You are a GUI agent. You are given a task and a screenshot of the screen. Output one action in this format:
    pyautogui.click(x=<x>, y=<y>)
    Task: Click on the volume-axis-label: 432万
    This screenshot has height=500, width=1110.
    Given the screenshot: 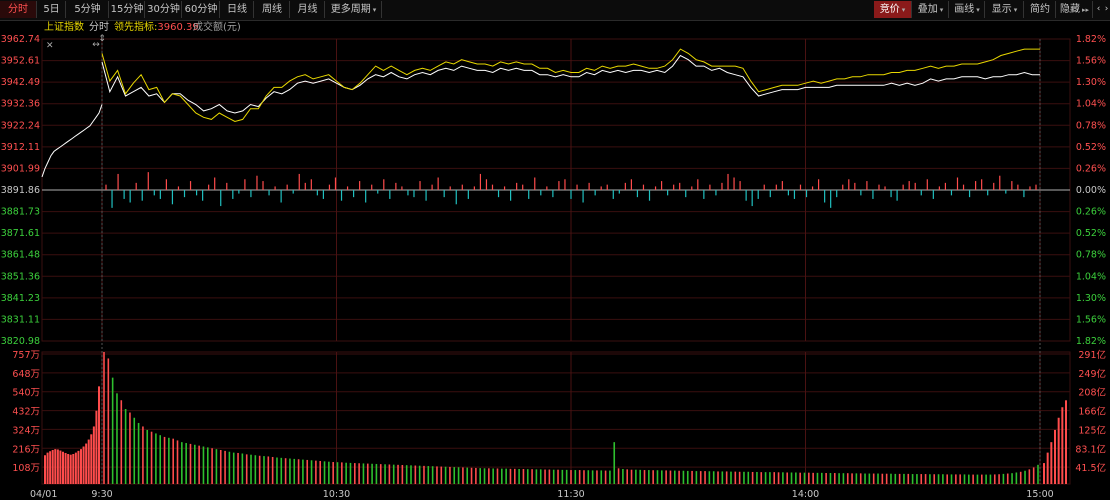 What is the action you would take?
    pyautogui.click(x=26, y=412)
    